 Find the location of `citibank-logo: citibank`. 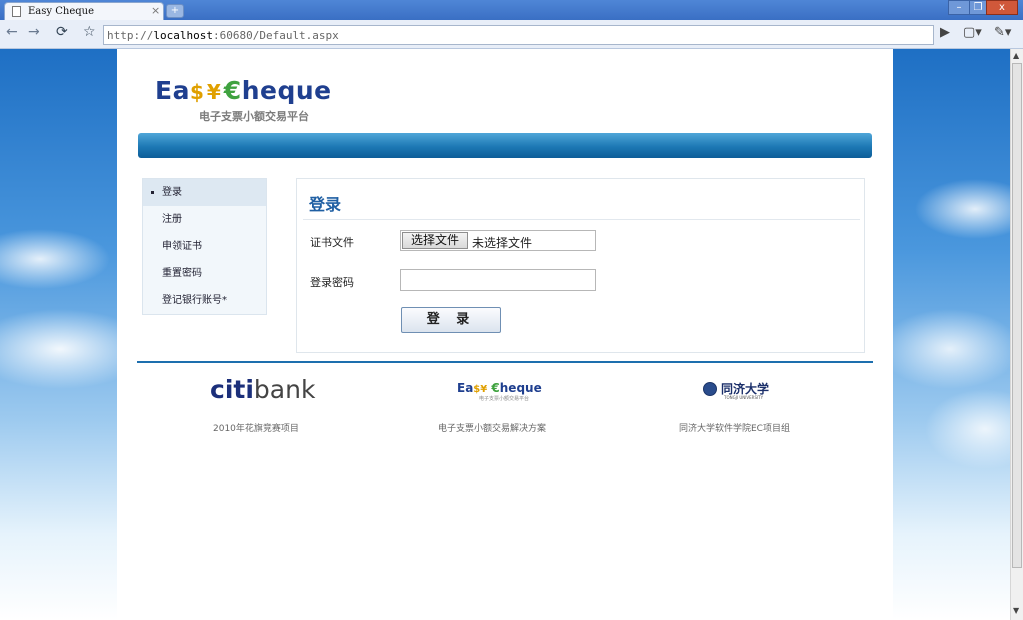

citibank-logo: citibank is located at coordinates (263, 389).